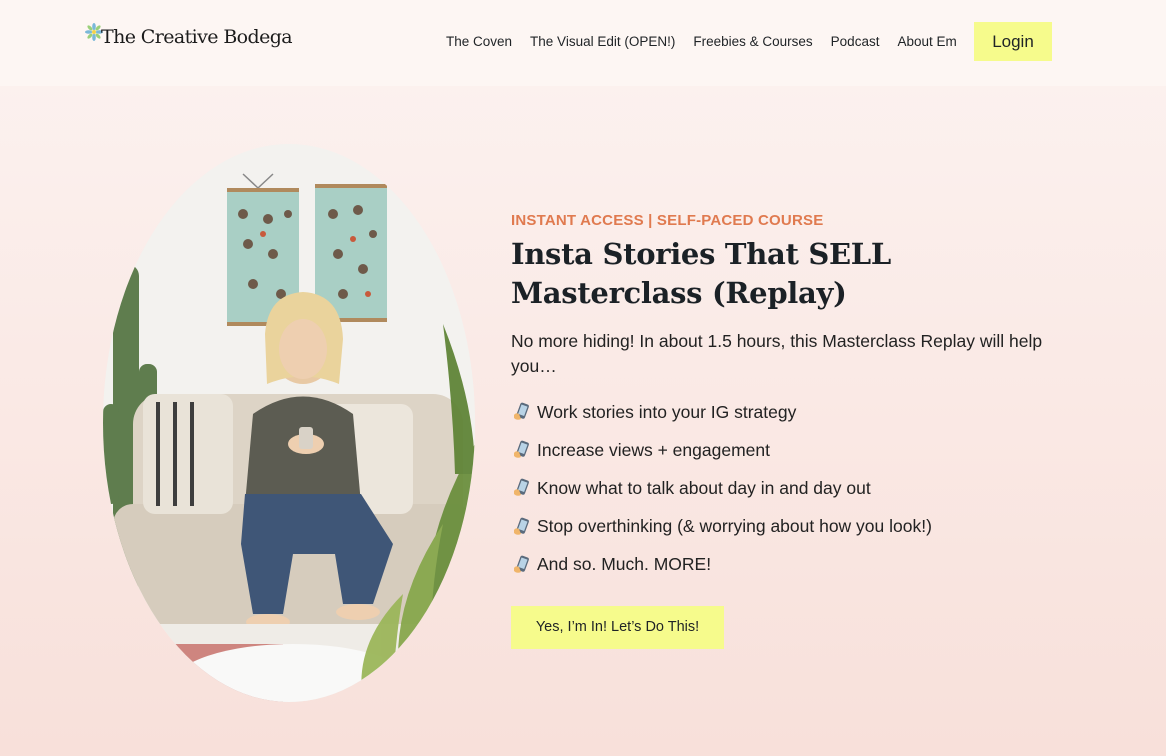 This screenshot has width=1166, height=756. What do you see at coordinates (667, 411) in the screenshot?
I see `bullet-text: Work stories into your IG strategy` at bounding box center [667, 411].